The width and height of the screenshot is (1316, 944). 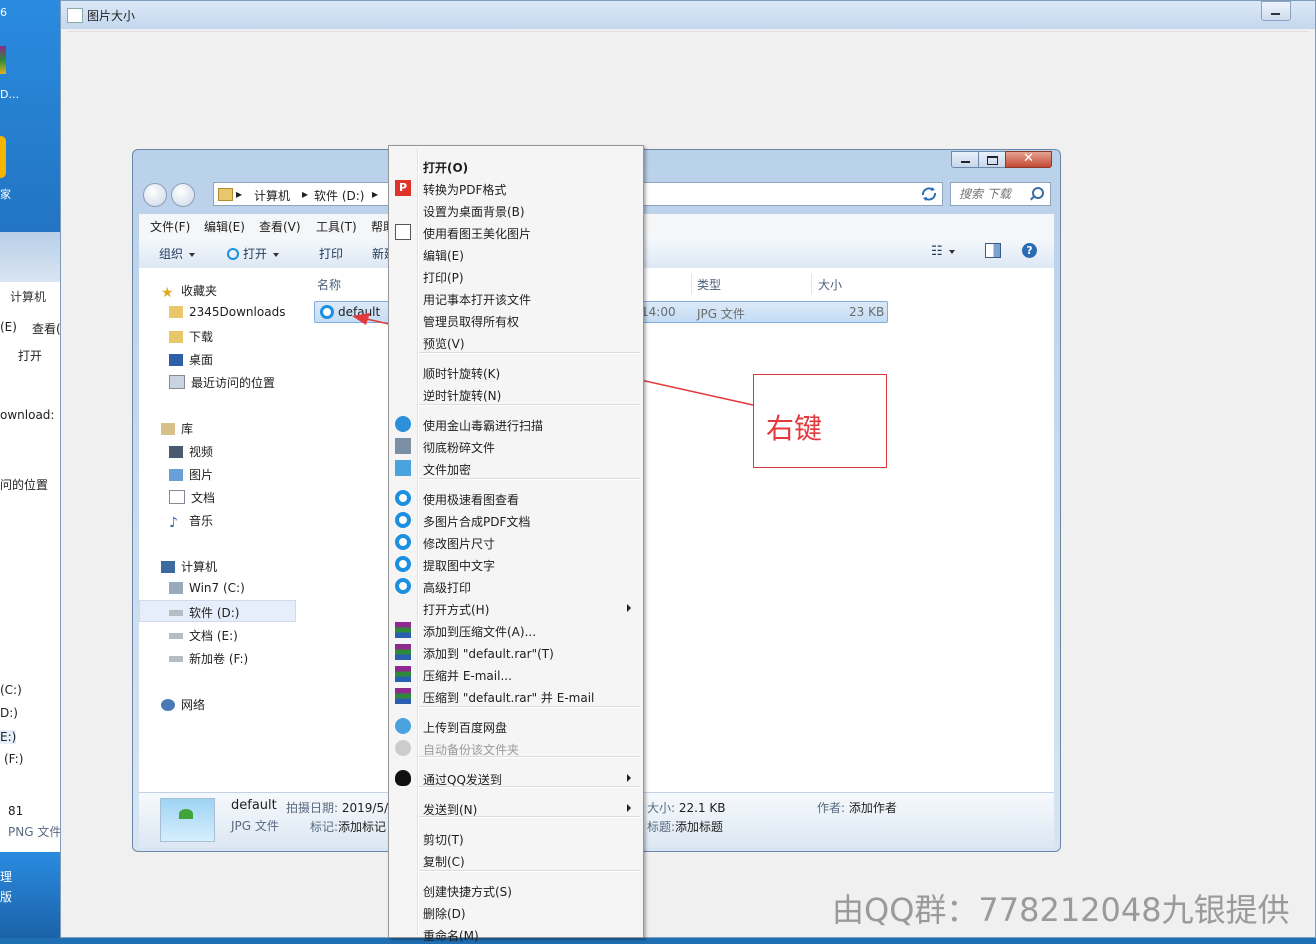 What do you see at coordinates (461, 373) in the screenshot?
I see `context-menu-item: 顺时针旋转(K)` at bounding box center [461, 373].